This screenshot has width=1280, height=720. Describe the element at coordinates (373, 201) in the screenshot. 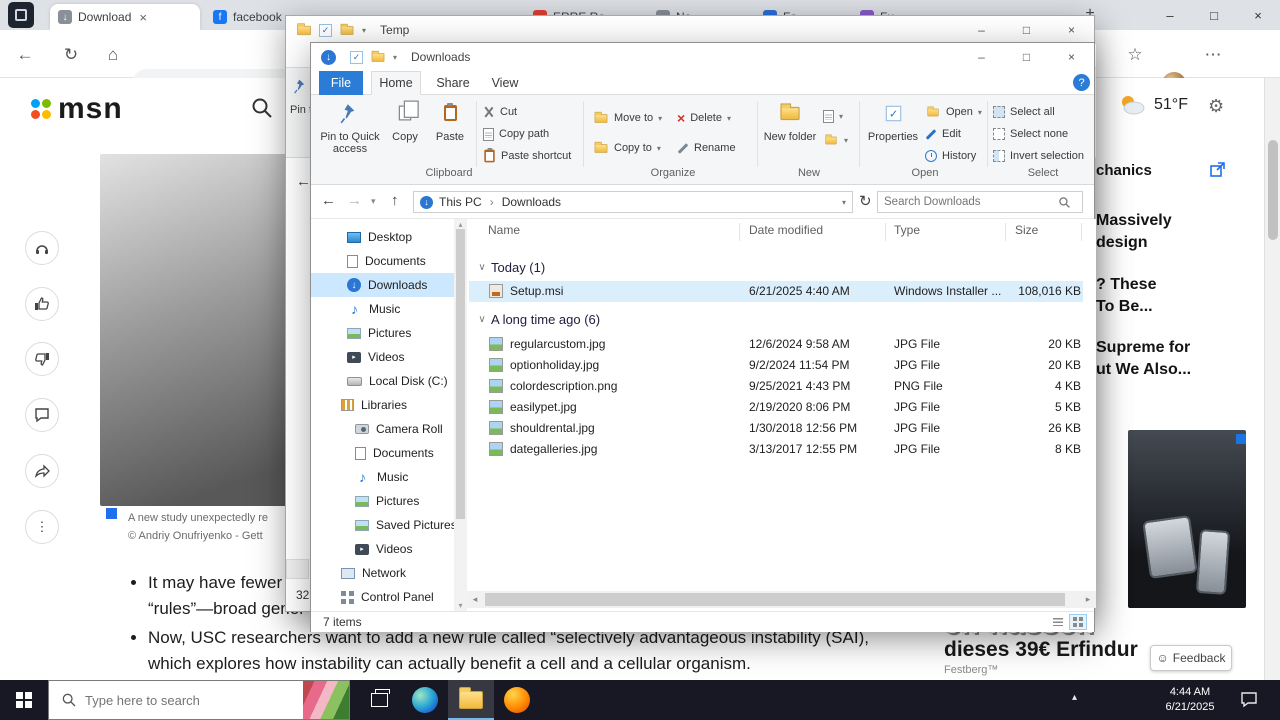

I see `nav-recent-icon: ▾` at that location.